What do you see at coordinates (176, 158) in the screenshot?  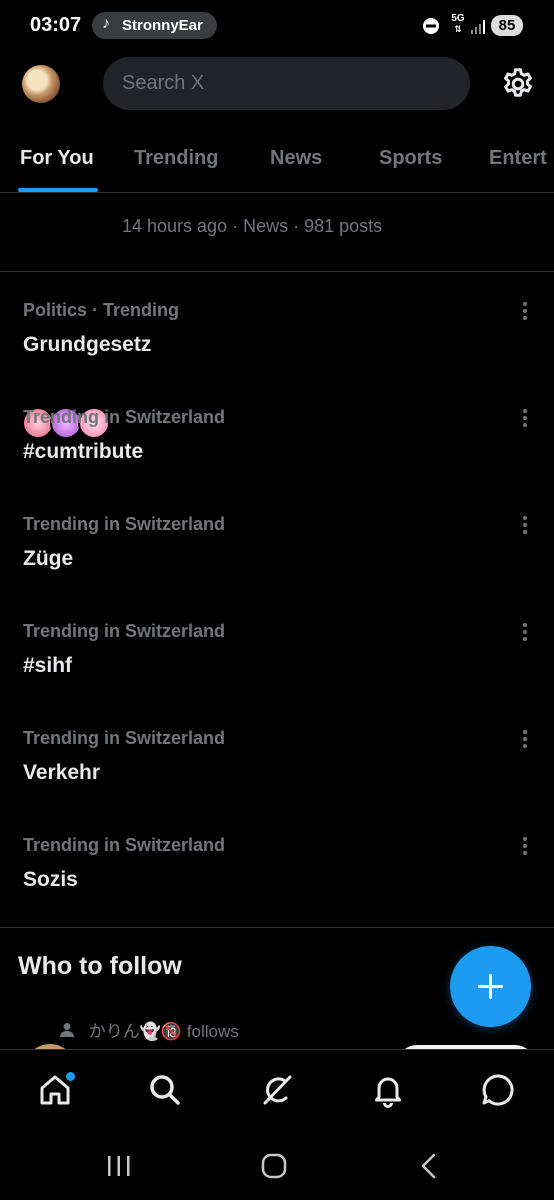 I see `tab-trending: Trending` at bounding box center [176, 158].